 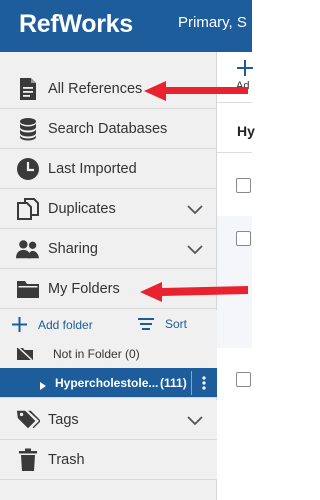 I want to click on sidebar-item-label: All References, so click(x=95, y=88).